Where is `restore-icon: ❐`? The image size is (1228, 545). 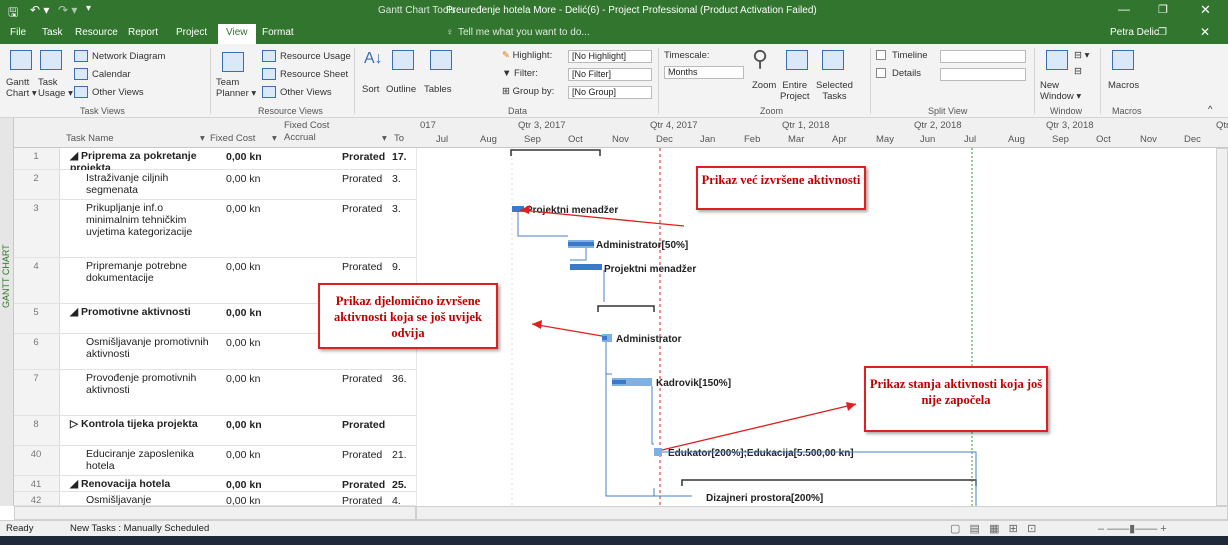
restore-icon: ❐ is located at coordinates (1163, 9).